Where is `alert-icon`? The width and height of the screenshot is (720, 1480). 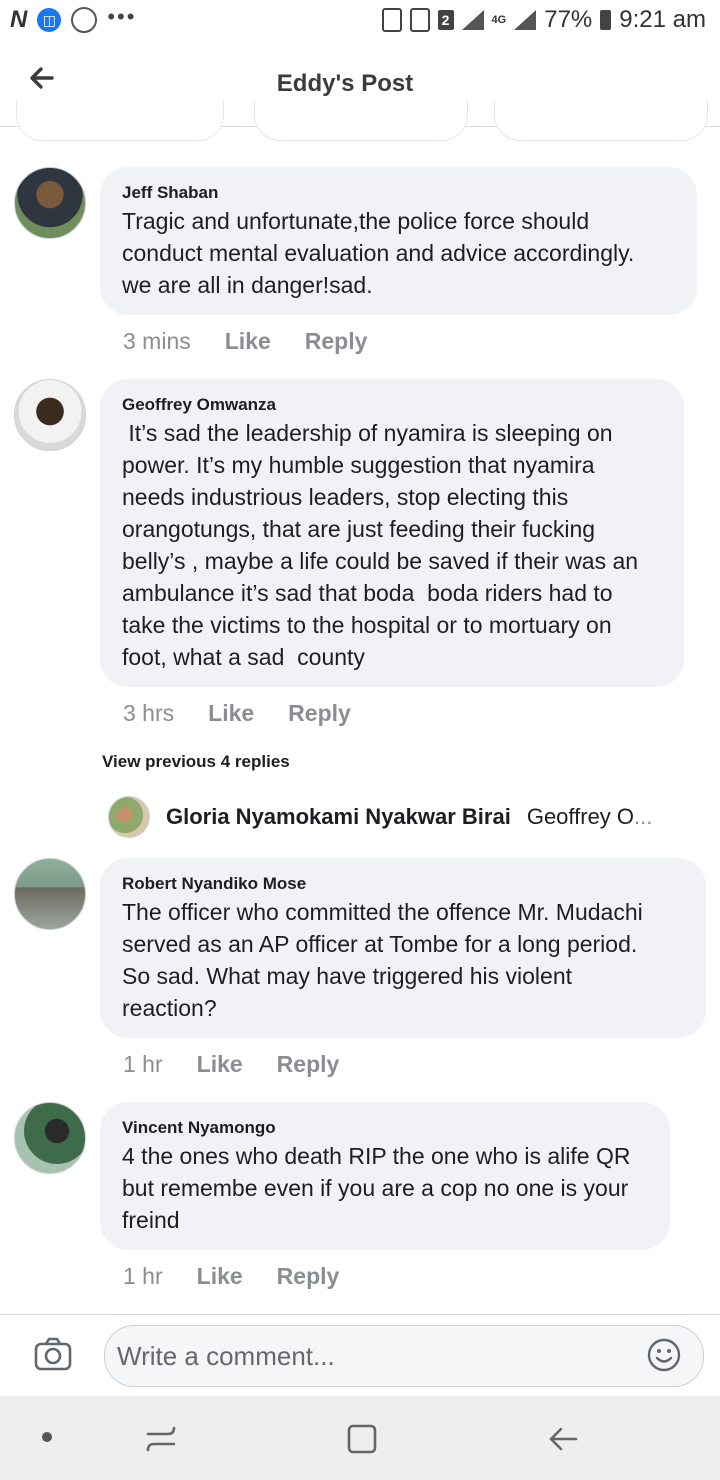 alert-icon is located at coordinates (419, 20).